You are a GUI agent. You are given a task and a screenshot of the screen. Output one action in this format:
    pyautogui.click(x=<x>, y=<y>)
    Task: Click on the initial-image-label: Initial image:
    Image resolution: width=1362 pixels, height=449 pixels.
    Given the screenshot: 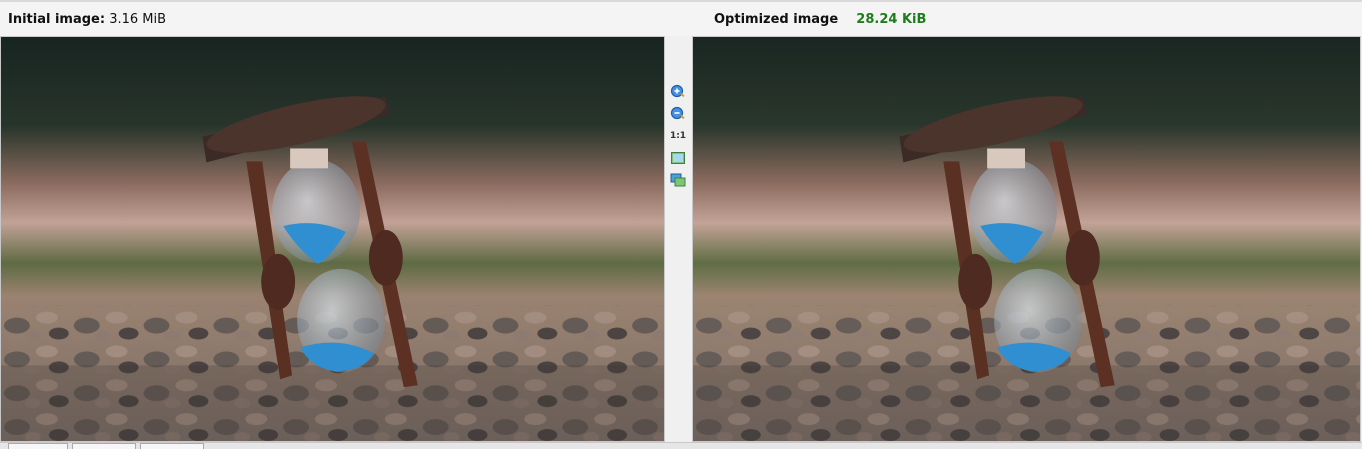 What is the action you would take?
    pyautogui.click(x=57, y=19)
    